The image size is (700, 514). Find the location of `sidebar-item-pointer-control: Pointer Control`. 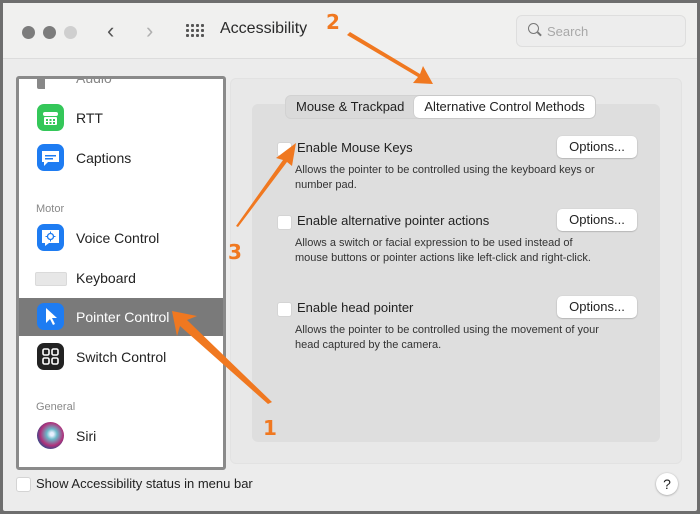

sidebar-item-pointer-control: Pointer Control is located at coordinates (121, 317).